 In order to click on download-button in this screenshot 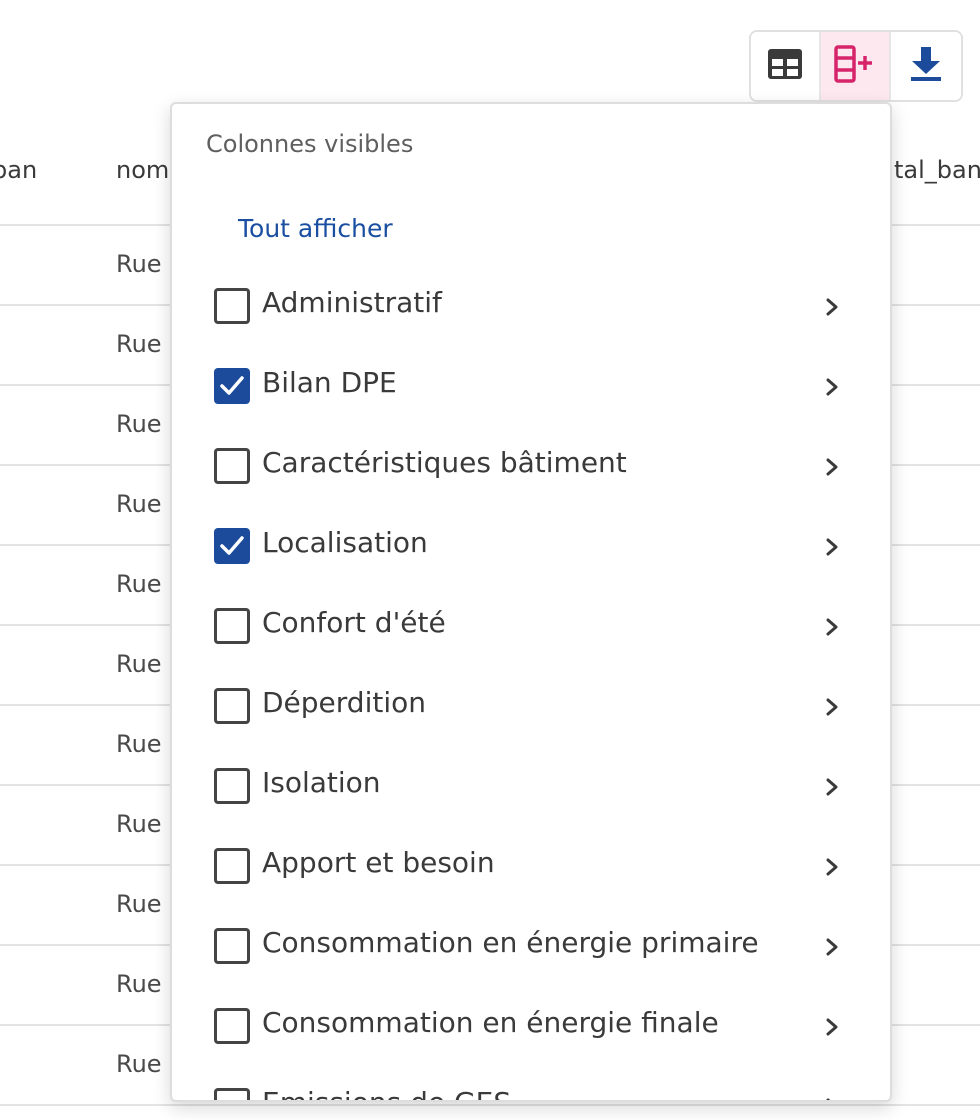, I will do `click(926, 66)`.